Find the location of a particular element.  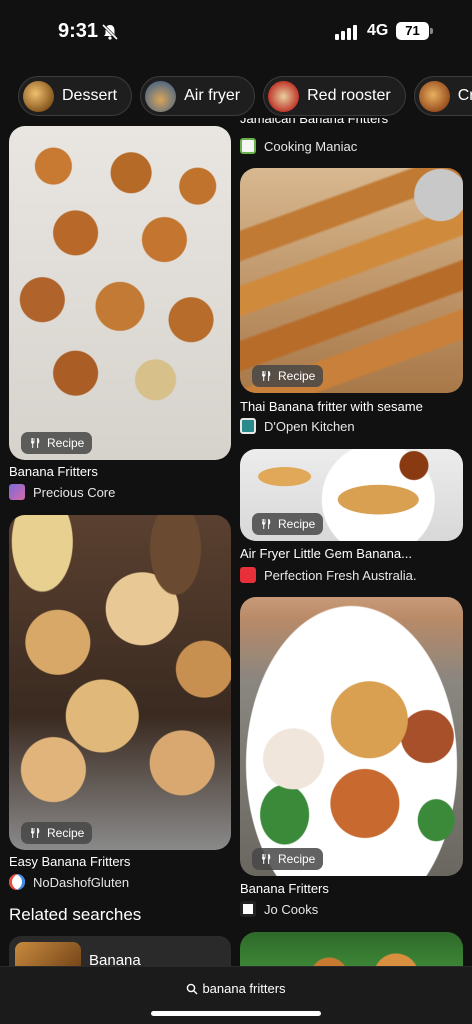

search-suggestion-chips: Dessert Air fryer Red rooster Cri is located at coordinates (245, 96).